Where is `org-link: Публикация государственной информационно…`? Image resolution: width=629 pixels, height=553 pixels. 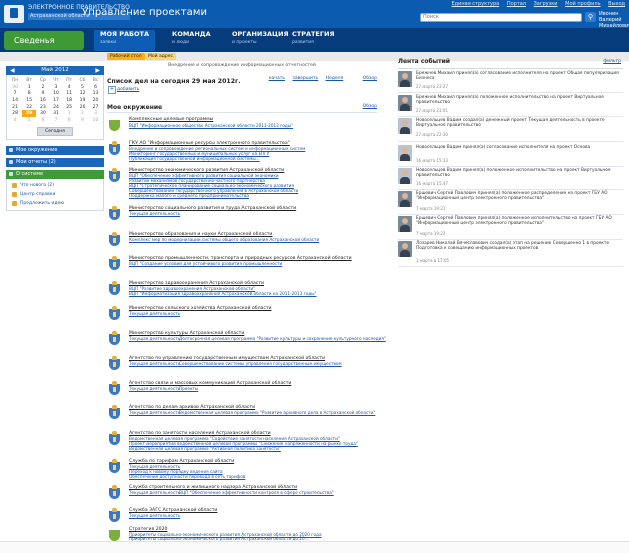
org-link: Публикация государственной информационно… is located at coordinates (194, 158).